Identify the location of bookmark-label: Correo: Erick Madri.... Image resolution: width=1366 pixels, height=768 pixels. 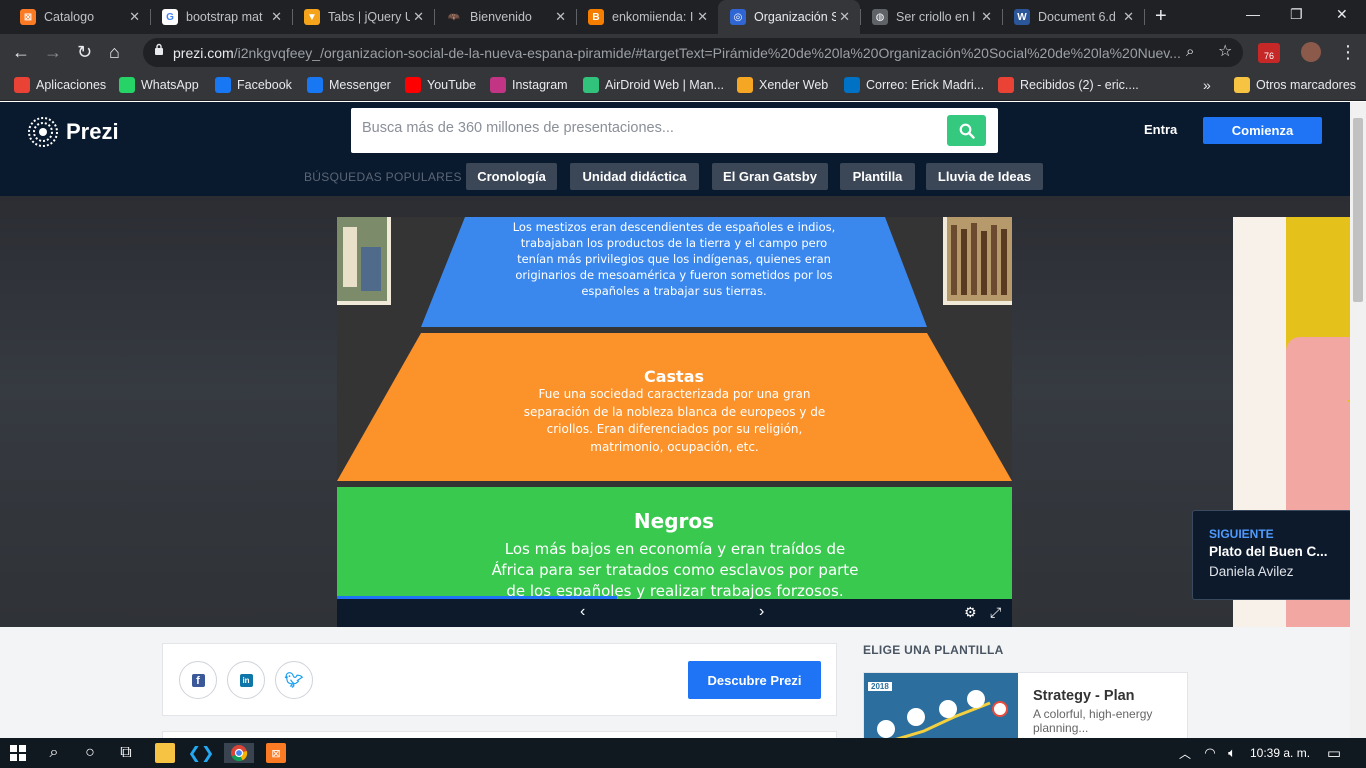
(925, 85).